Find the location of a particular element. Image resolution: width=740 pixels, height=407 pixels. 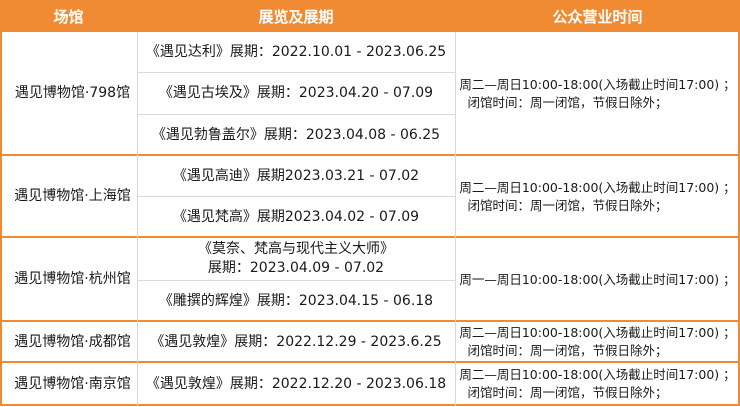

header-venue: 场馆 is located at coordinates (68, 16).